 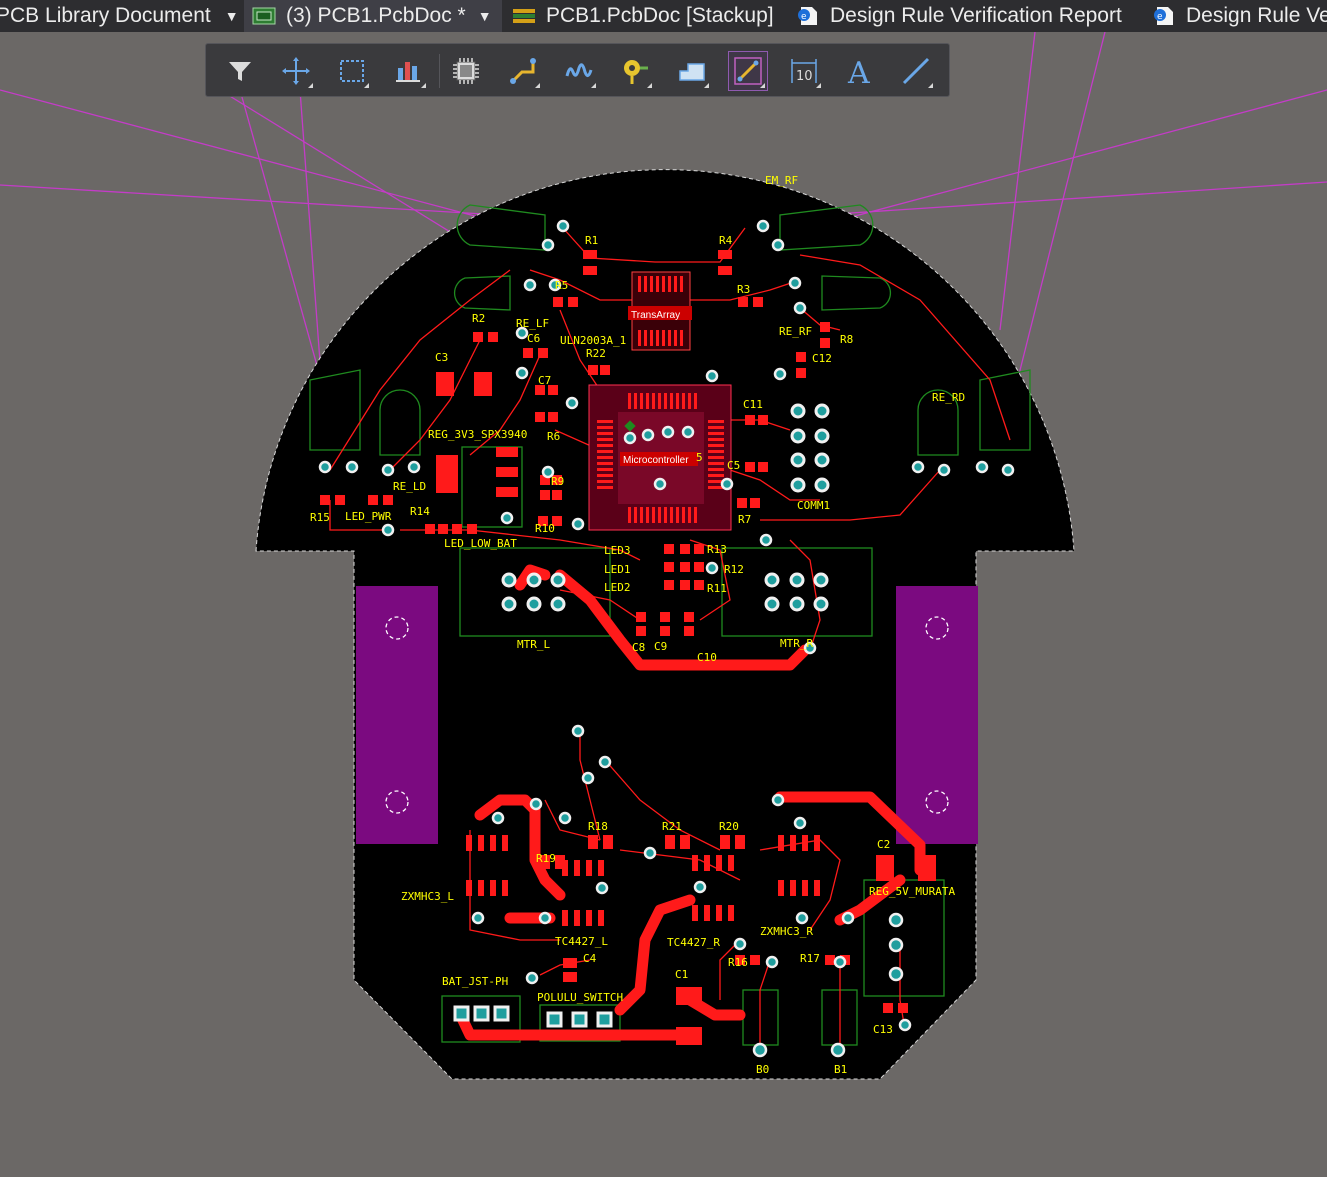 What do you see at coordinates (655, 315) in the screenshot?
I see `transarray-label: TransArray` at bounding box center [655, 315].